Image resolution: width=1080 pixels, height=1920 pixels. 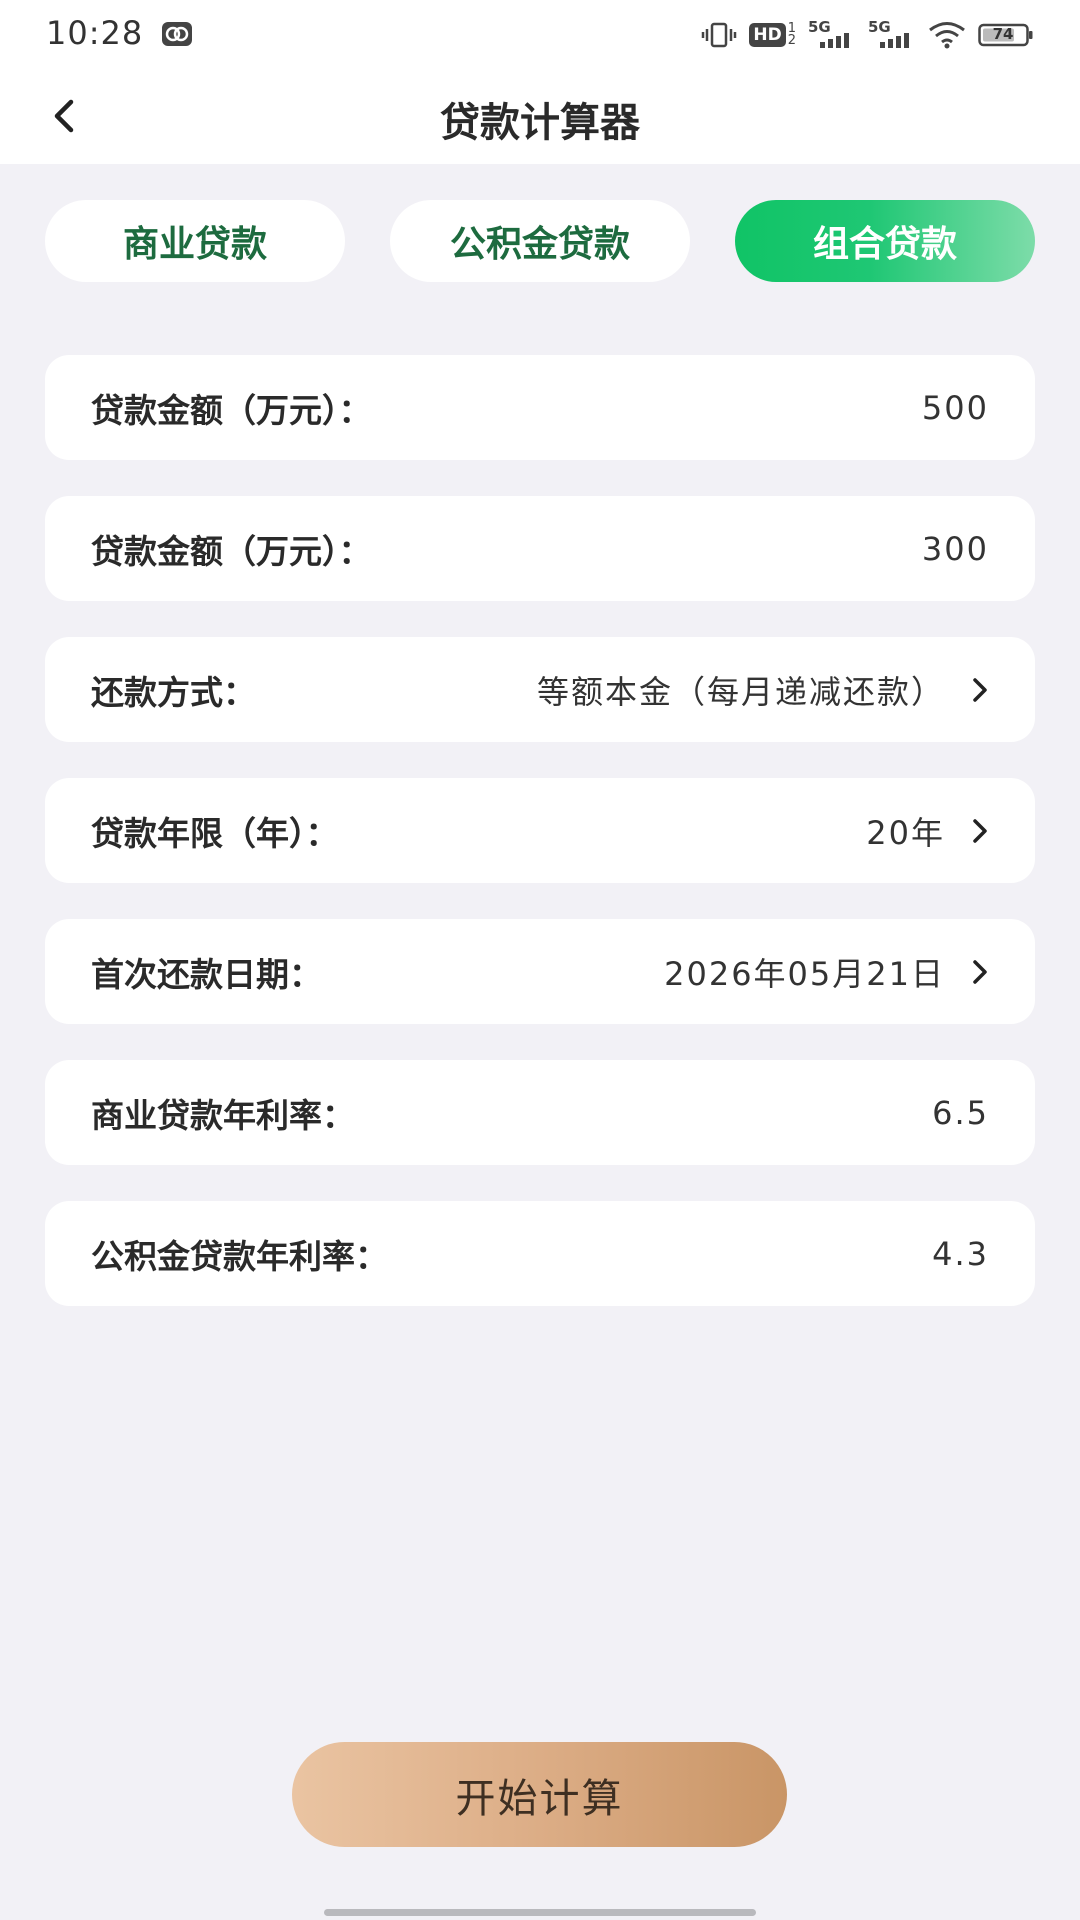 What do you see at coordinates (239, 1256) in the screenshot?
I see `row-label: 公积金贷款年利率：` at bounding box center [239, 1256].